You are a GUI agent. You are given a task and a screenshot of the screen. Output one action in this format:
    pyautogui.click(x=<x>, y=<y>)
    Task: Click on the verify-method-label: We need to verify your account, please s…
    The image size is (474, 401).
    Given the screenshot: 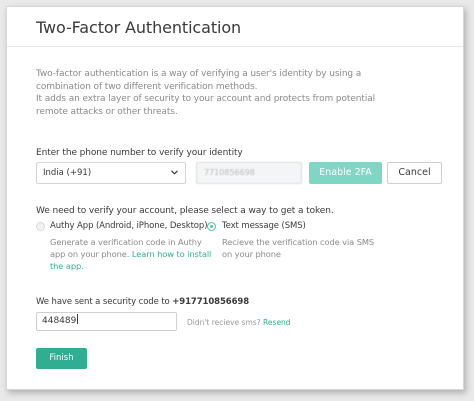 What is the action you would take?
    pyautogui.click(x=185, y=211)
    